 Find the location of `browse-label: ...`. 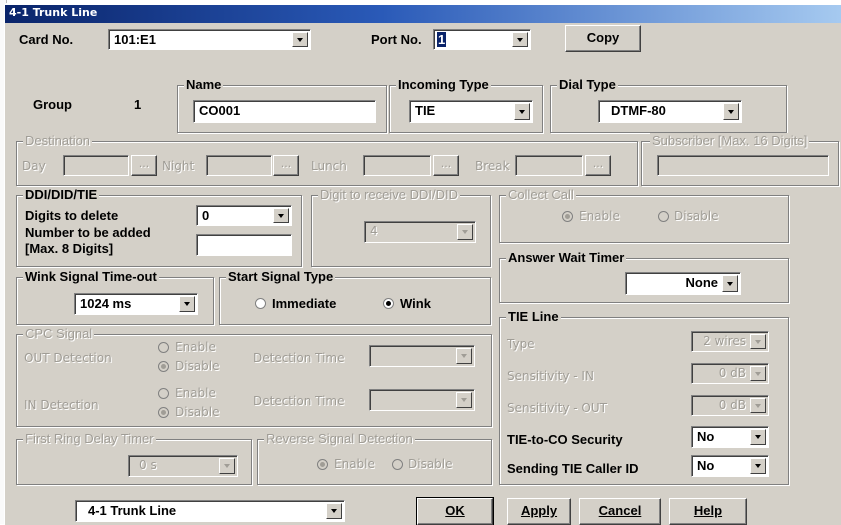

browse-label: ... is located at coordinates (144, 163).